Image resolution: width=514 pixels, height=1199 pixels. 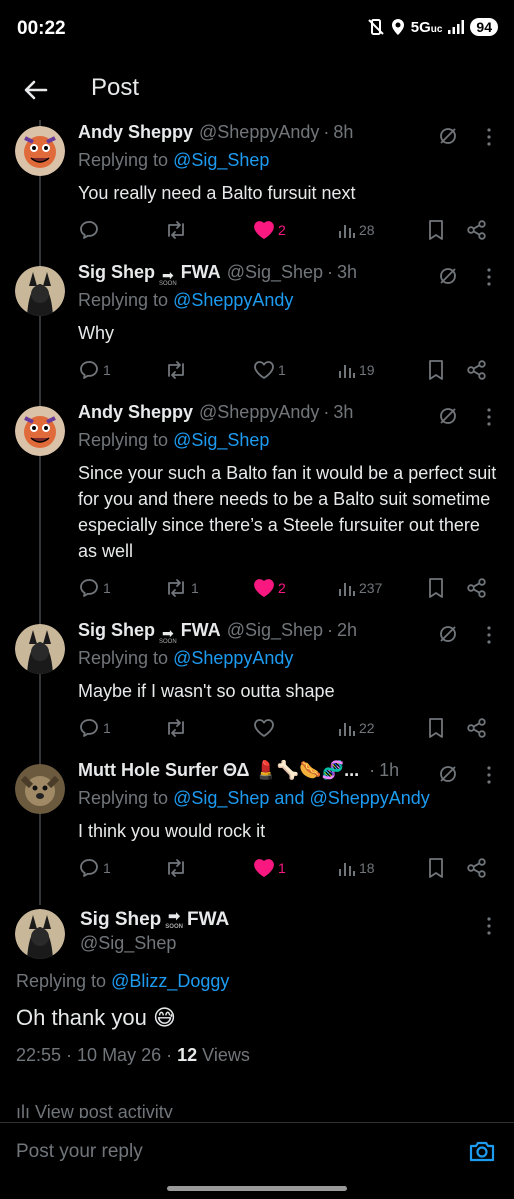 What do you see at coordinates (356, 868) in the screenshot?
I see `views-button: 18` at bounding box center [356, 868].